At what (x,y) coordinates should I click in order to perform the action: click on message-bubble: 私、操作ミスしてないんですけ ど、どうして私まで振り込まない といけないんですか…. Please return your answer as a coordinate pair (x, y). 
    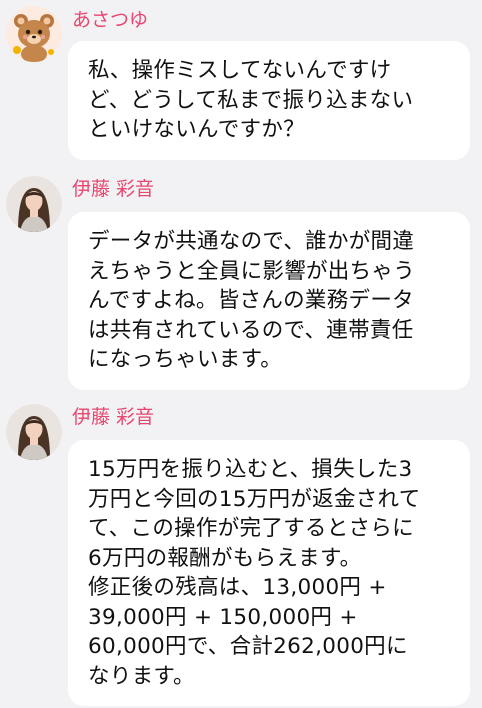
    Looking at the image, I should click on (269, 100).